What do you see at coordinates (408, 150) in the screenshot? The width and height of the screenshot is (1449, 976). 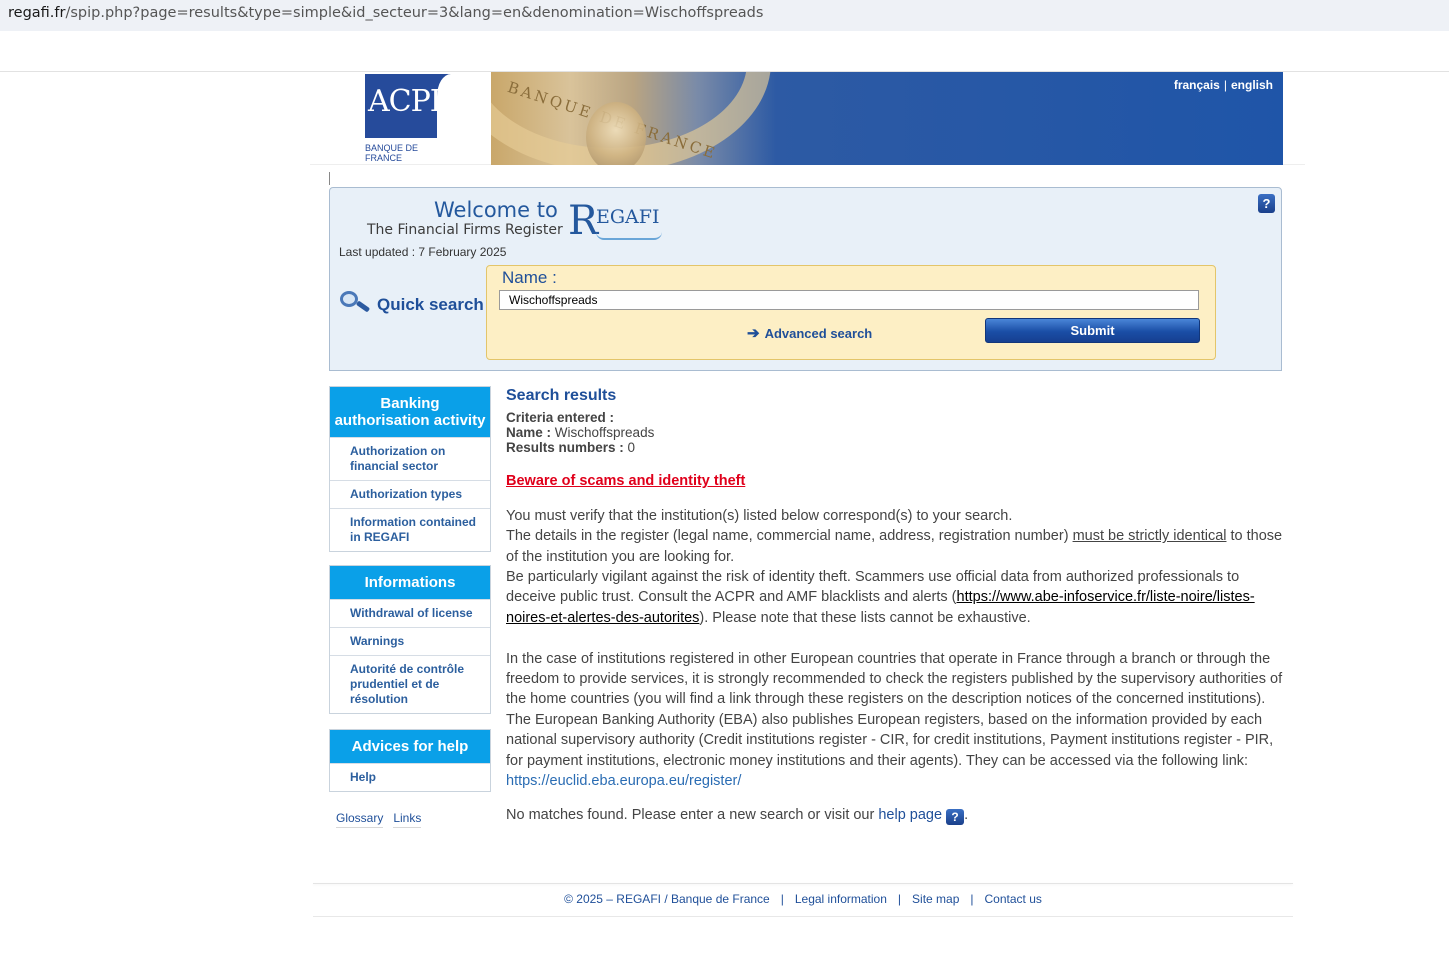 I see `logo-subtext: BANQUE DE FRANCE` at bounding box center [408, 150].